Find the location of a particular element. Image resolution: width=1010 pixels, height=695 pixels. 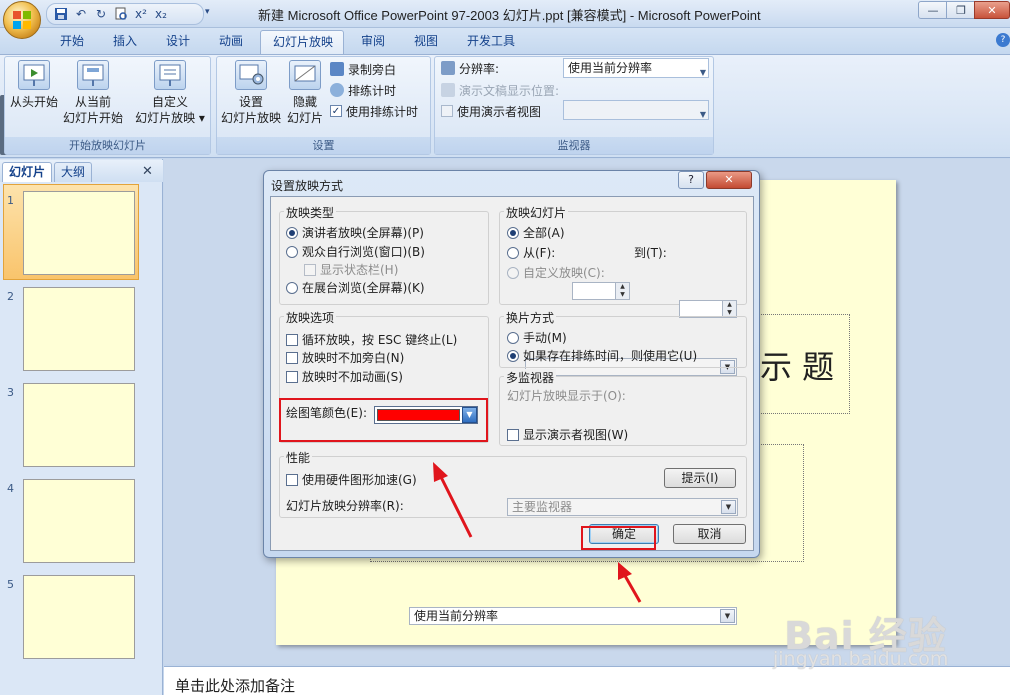

record-narration-icon is located at coordinates (337, 69).